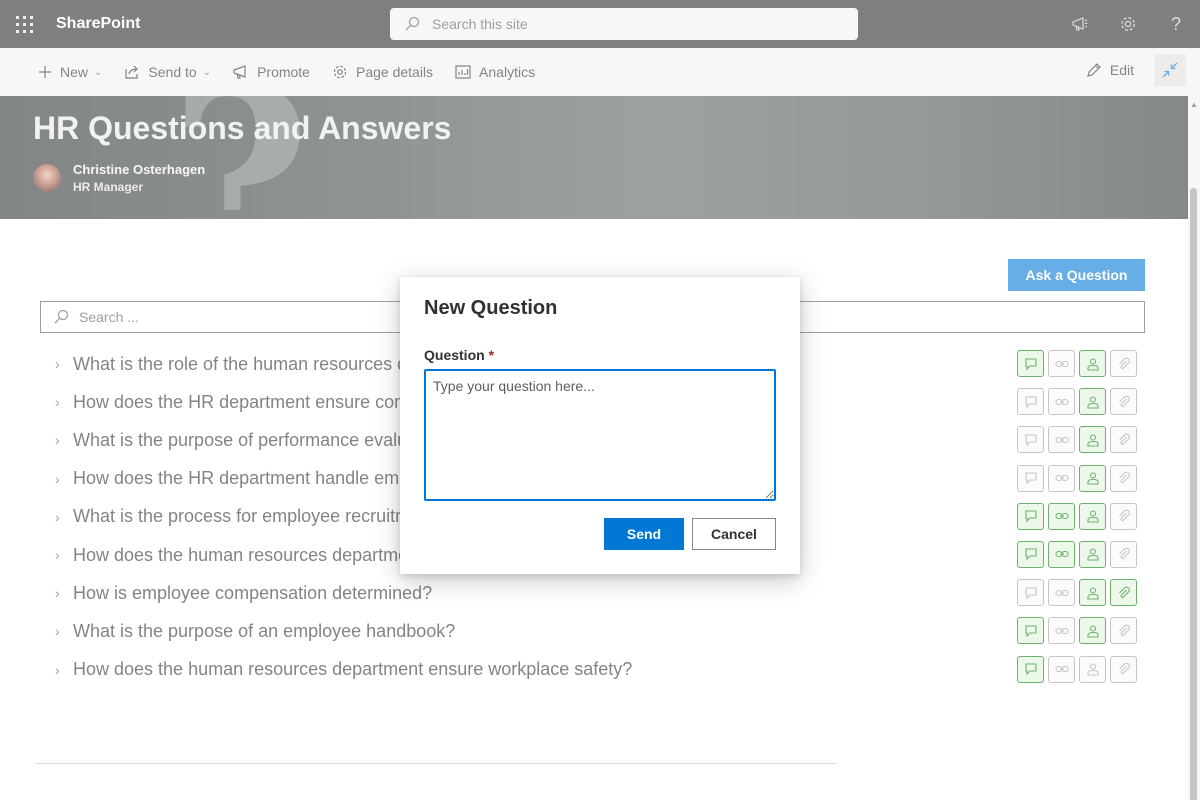 The image size is (1200, 800). I want to click on required-marker: *, so click(491, 355).